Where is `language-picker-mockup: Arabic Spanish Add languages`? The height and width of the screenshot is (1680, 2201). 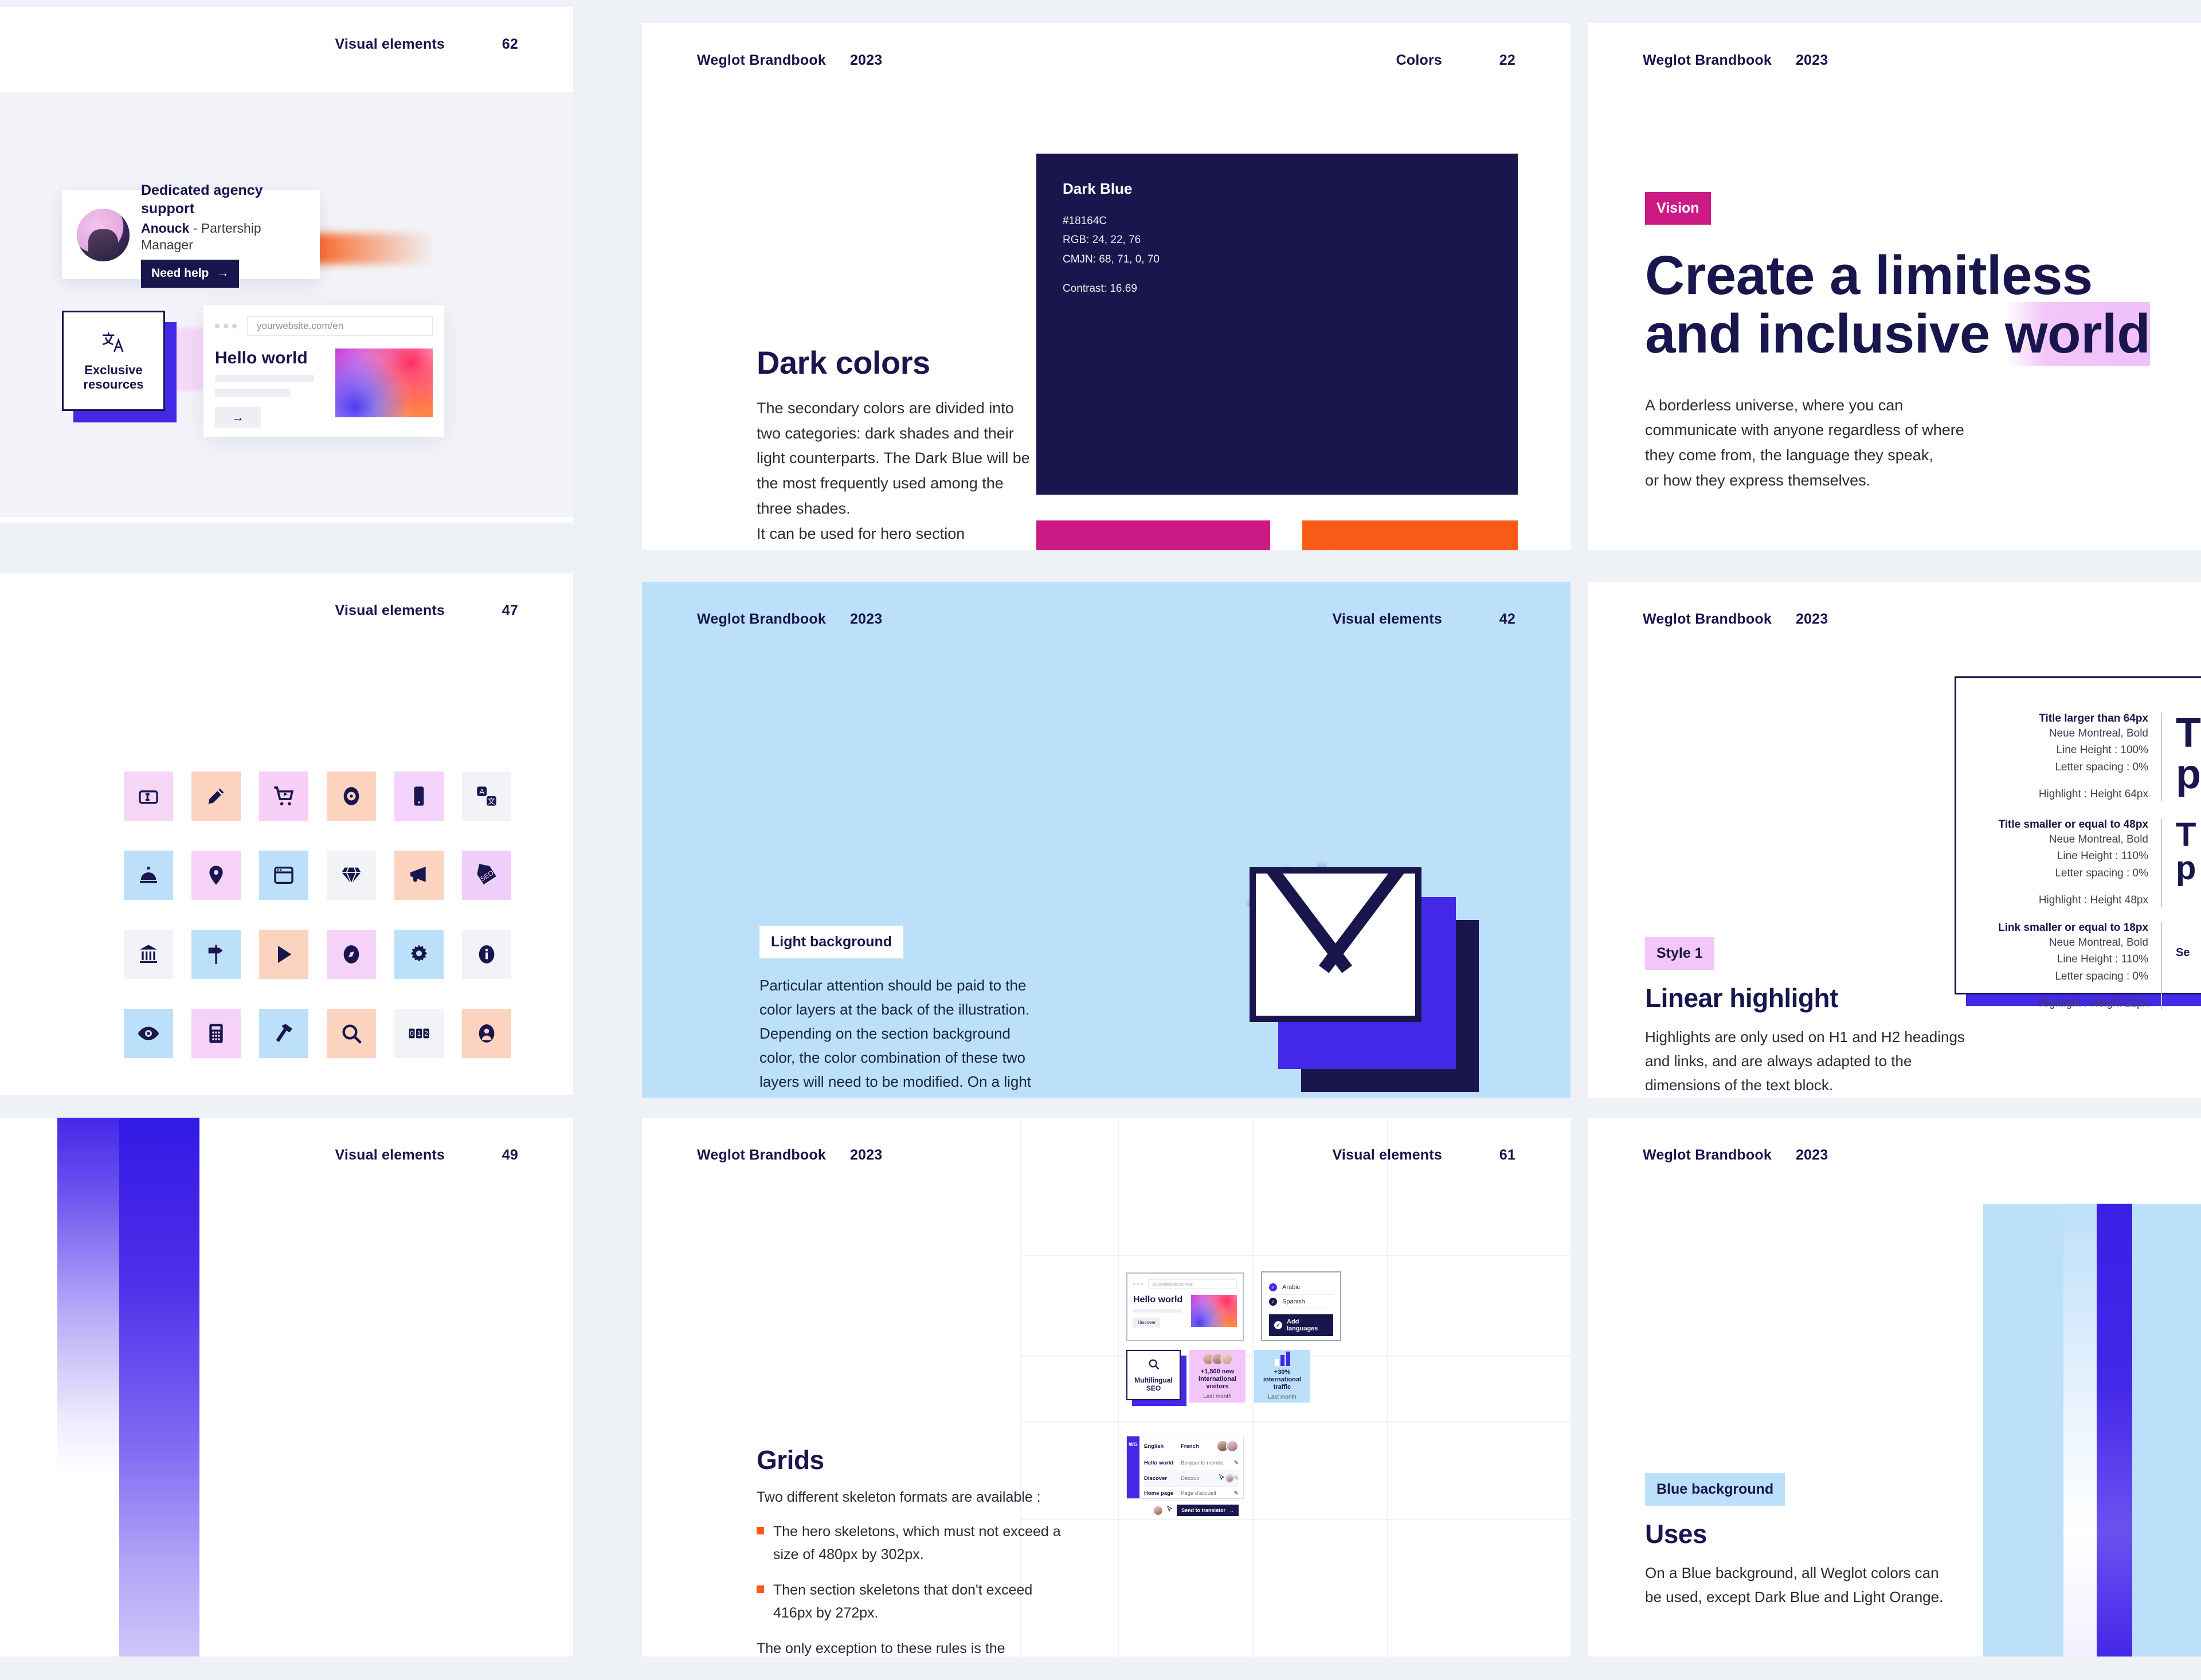 language-picker-mockup: Arabic Spanish Add languages is located at coordinates (1301, 1306).